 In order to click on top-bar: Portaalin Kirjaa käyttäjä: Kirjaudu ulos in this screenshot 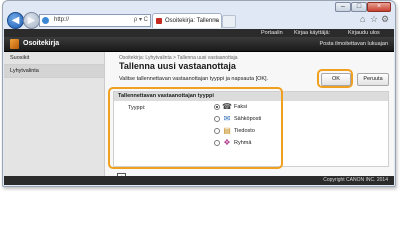, I will do `click(199, 33)`.